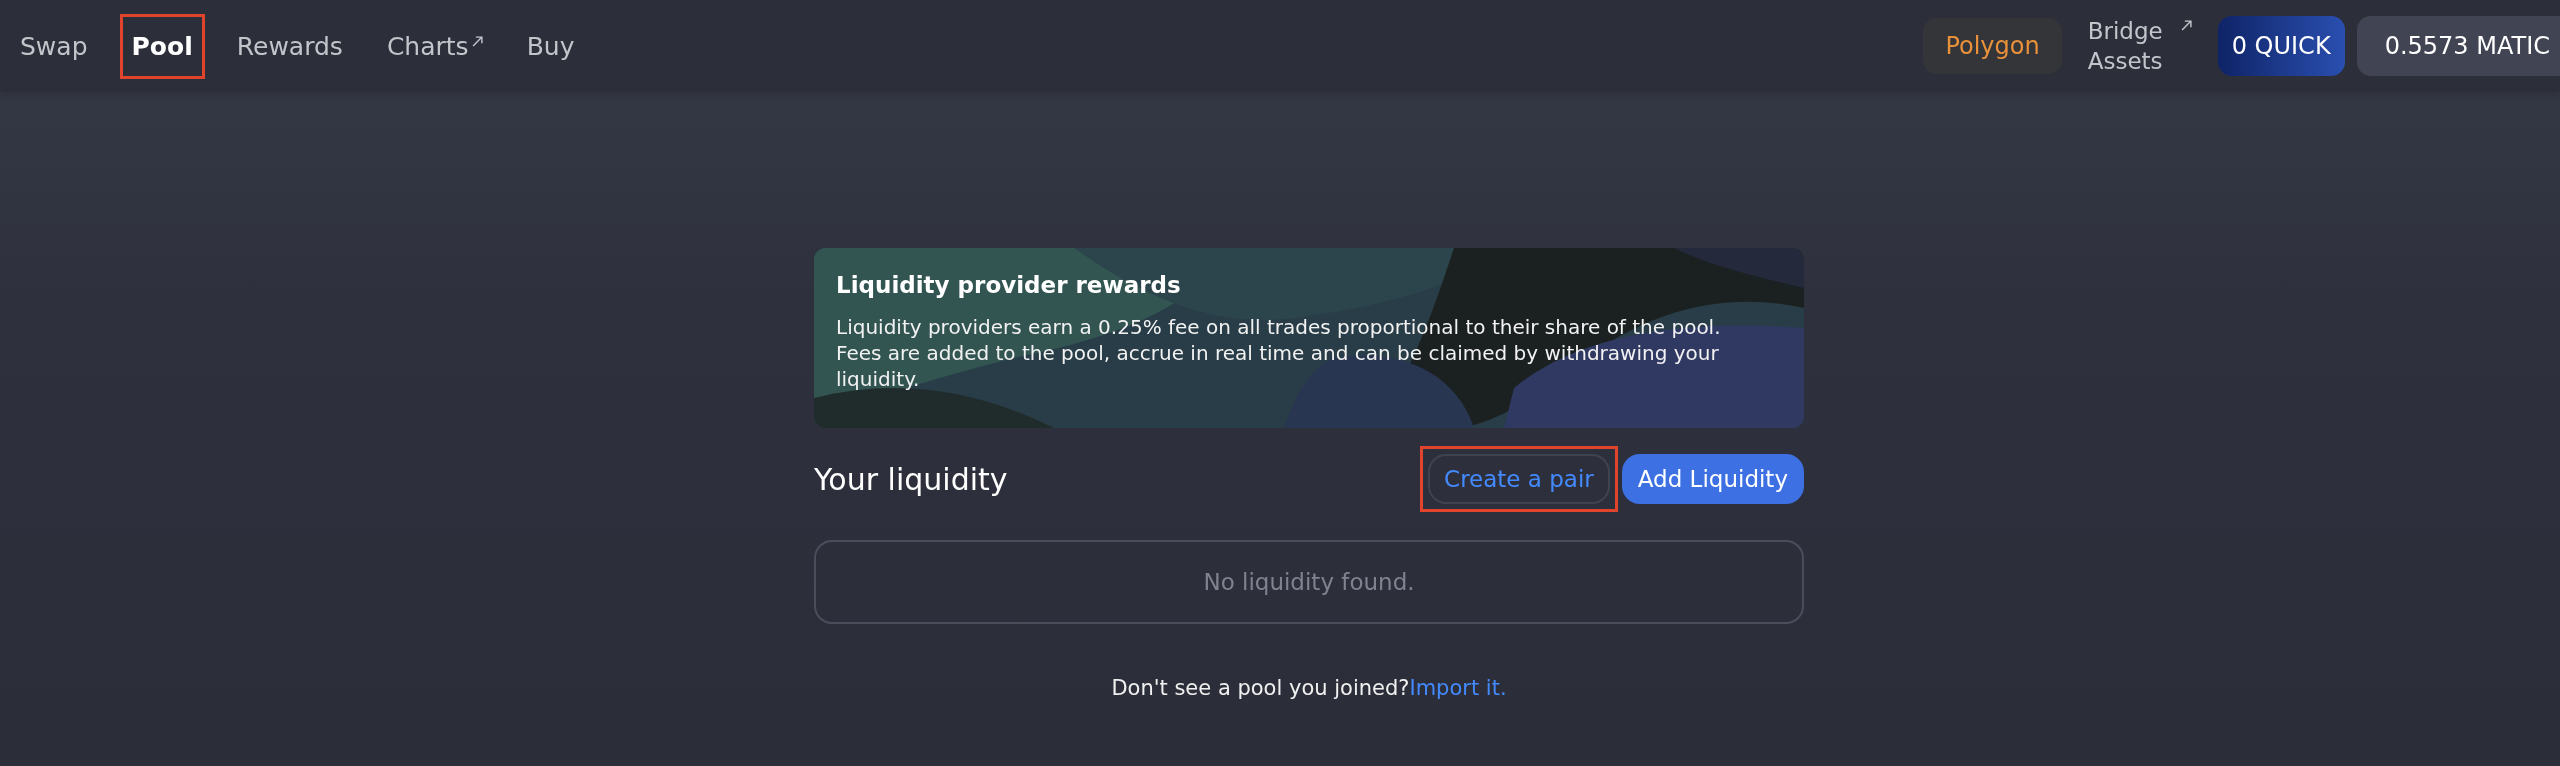  I want to click on add-liquidity-button: Add Liquidity, so click(1712, 479).